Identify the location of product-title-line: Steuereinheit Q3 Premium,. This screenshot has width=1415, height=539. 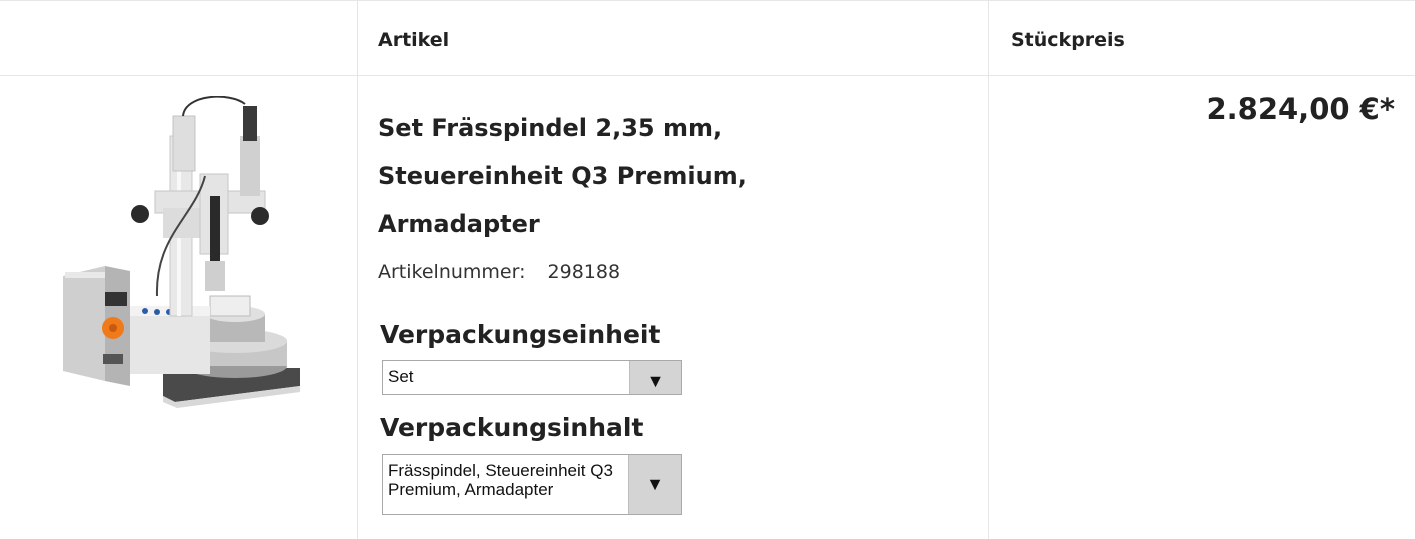
(562, 176).